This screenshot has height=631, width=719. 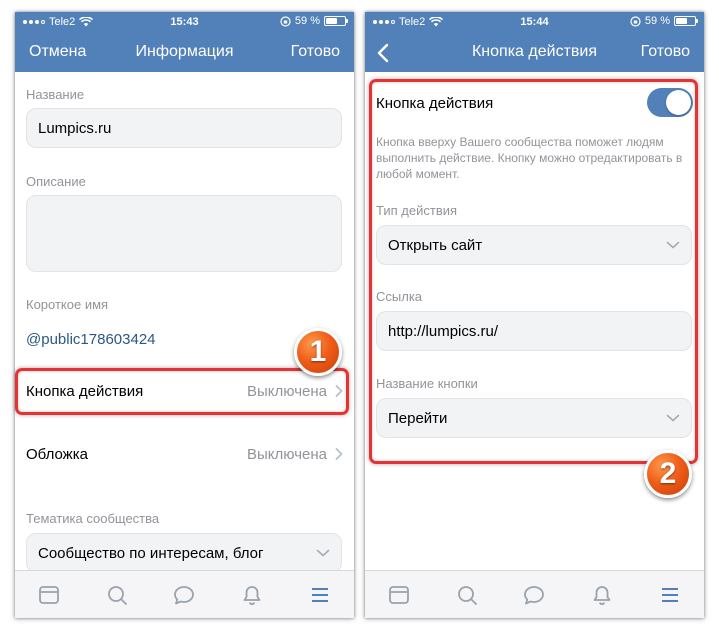 What do you see at coordinates (57, 454) in the screenshot?
I see `cover-label: Обложка` at bounding box center [57, 454].